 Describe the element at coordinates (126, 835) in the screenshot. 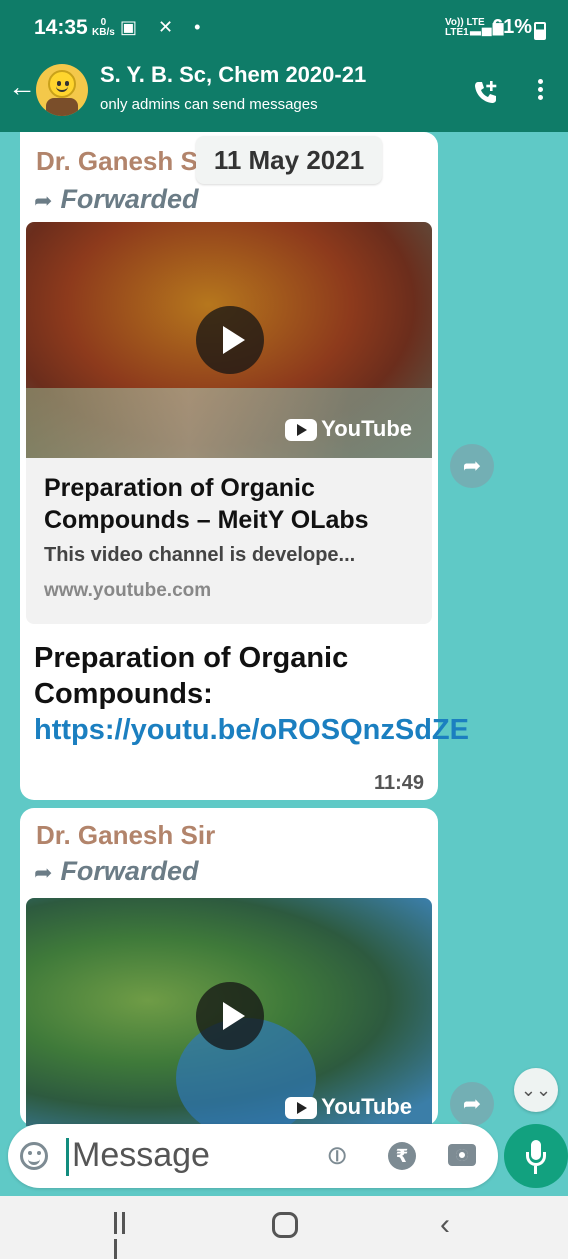

I see `sender-name: Dr. Ganesh Sir` at that location.